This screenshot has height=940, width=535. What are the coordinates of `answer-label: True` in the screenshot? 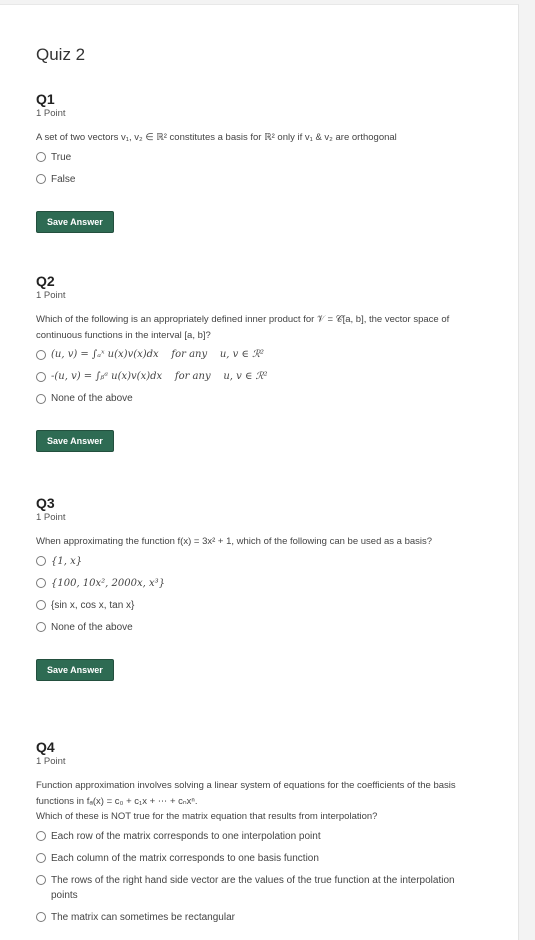 It's located at (61, 157).